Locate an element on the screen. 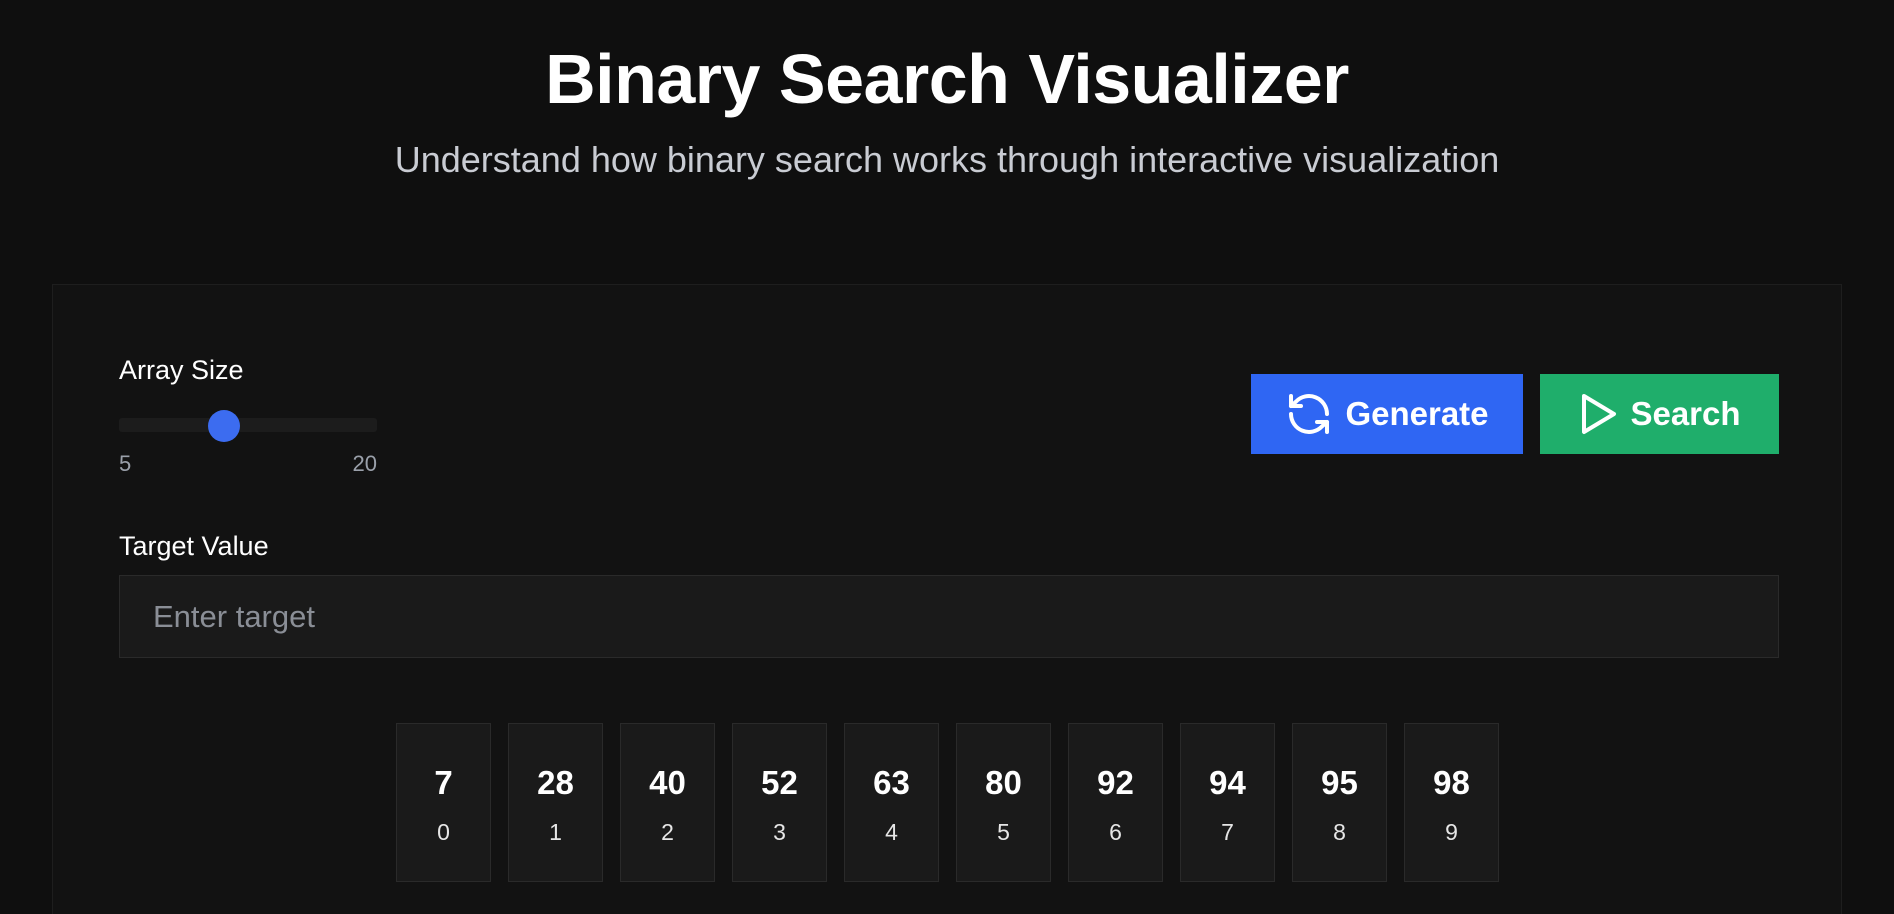  slider-min-label: 5 is located at coordinates (125, 463).